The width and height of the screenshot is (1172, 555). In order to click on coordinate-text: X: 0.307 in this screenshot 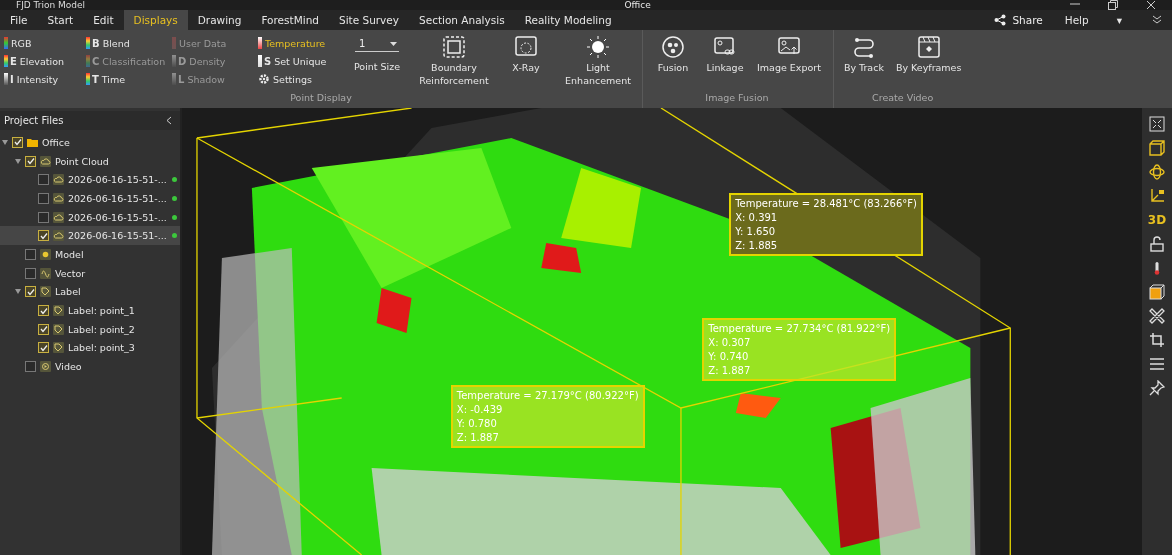, I will do `click(730, 343)`.